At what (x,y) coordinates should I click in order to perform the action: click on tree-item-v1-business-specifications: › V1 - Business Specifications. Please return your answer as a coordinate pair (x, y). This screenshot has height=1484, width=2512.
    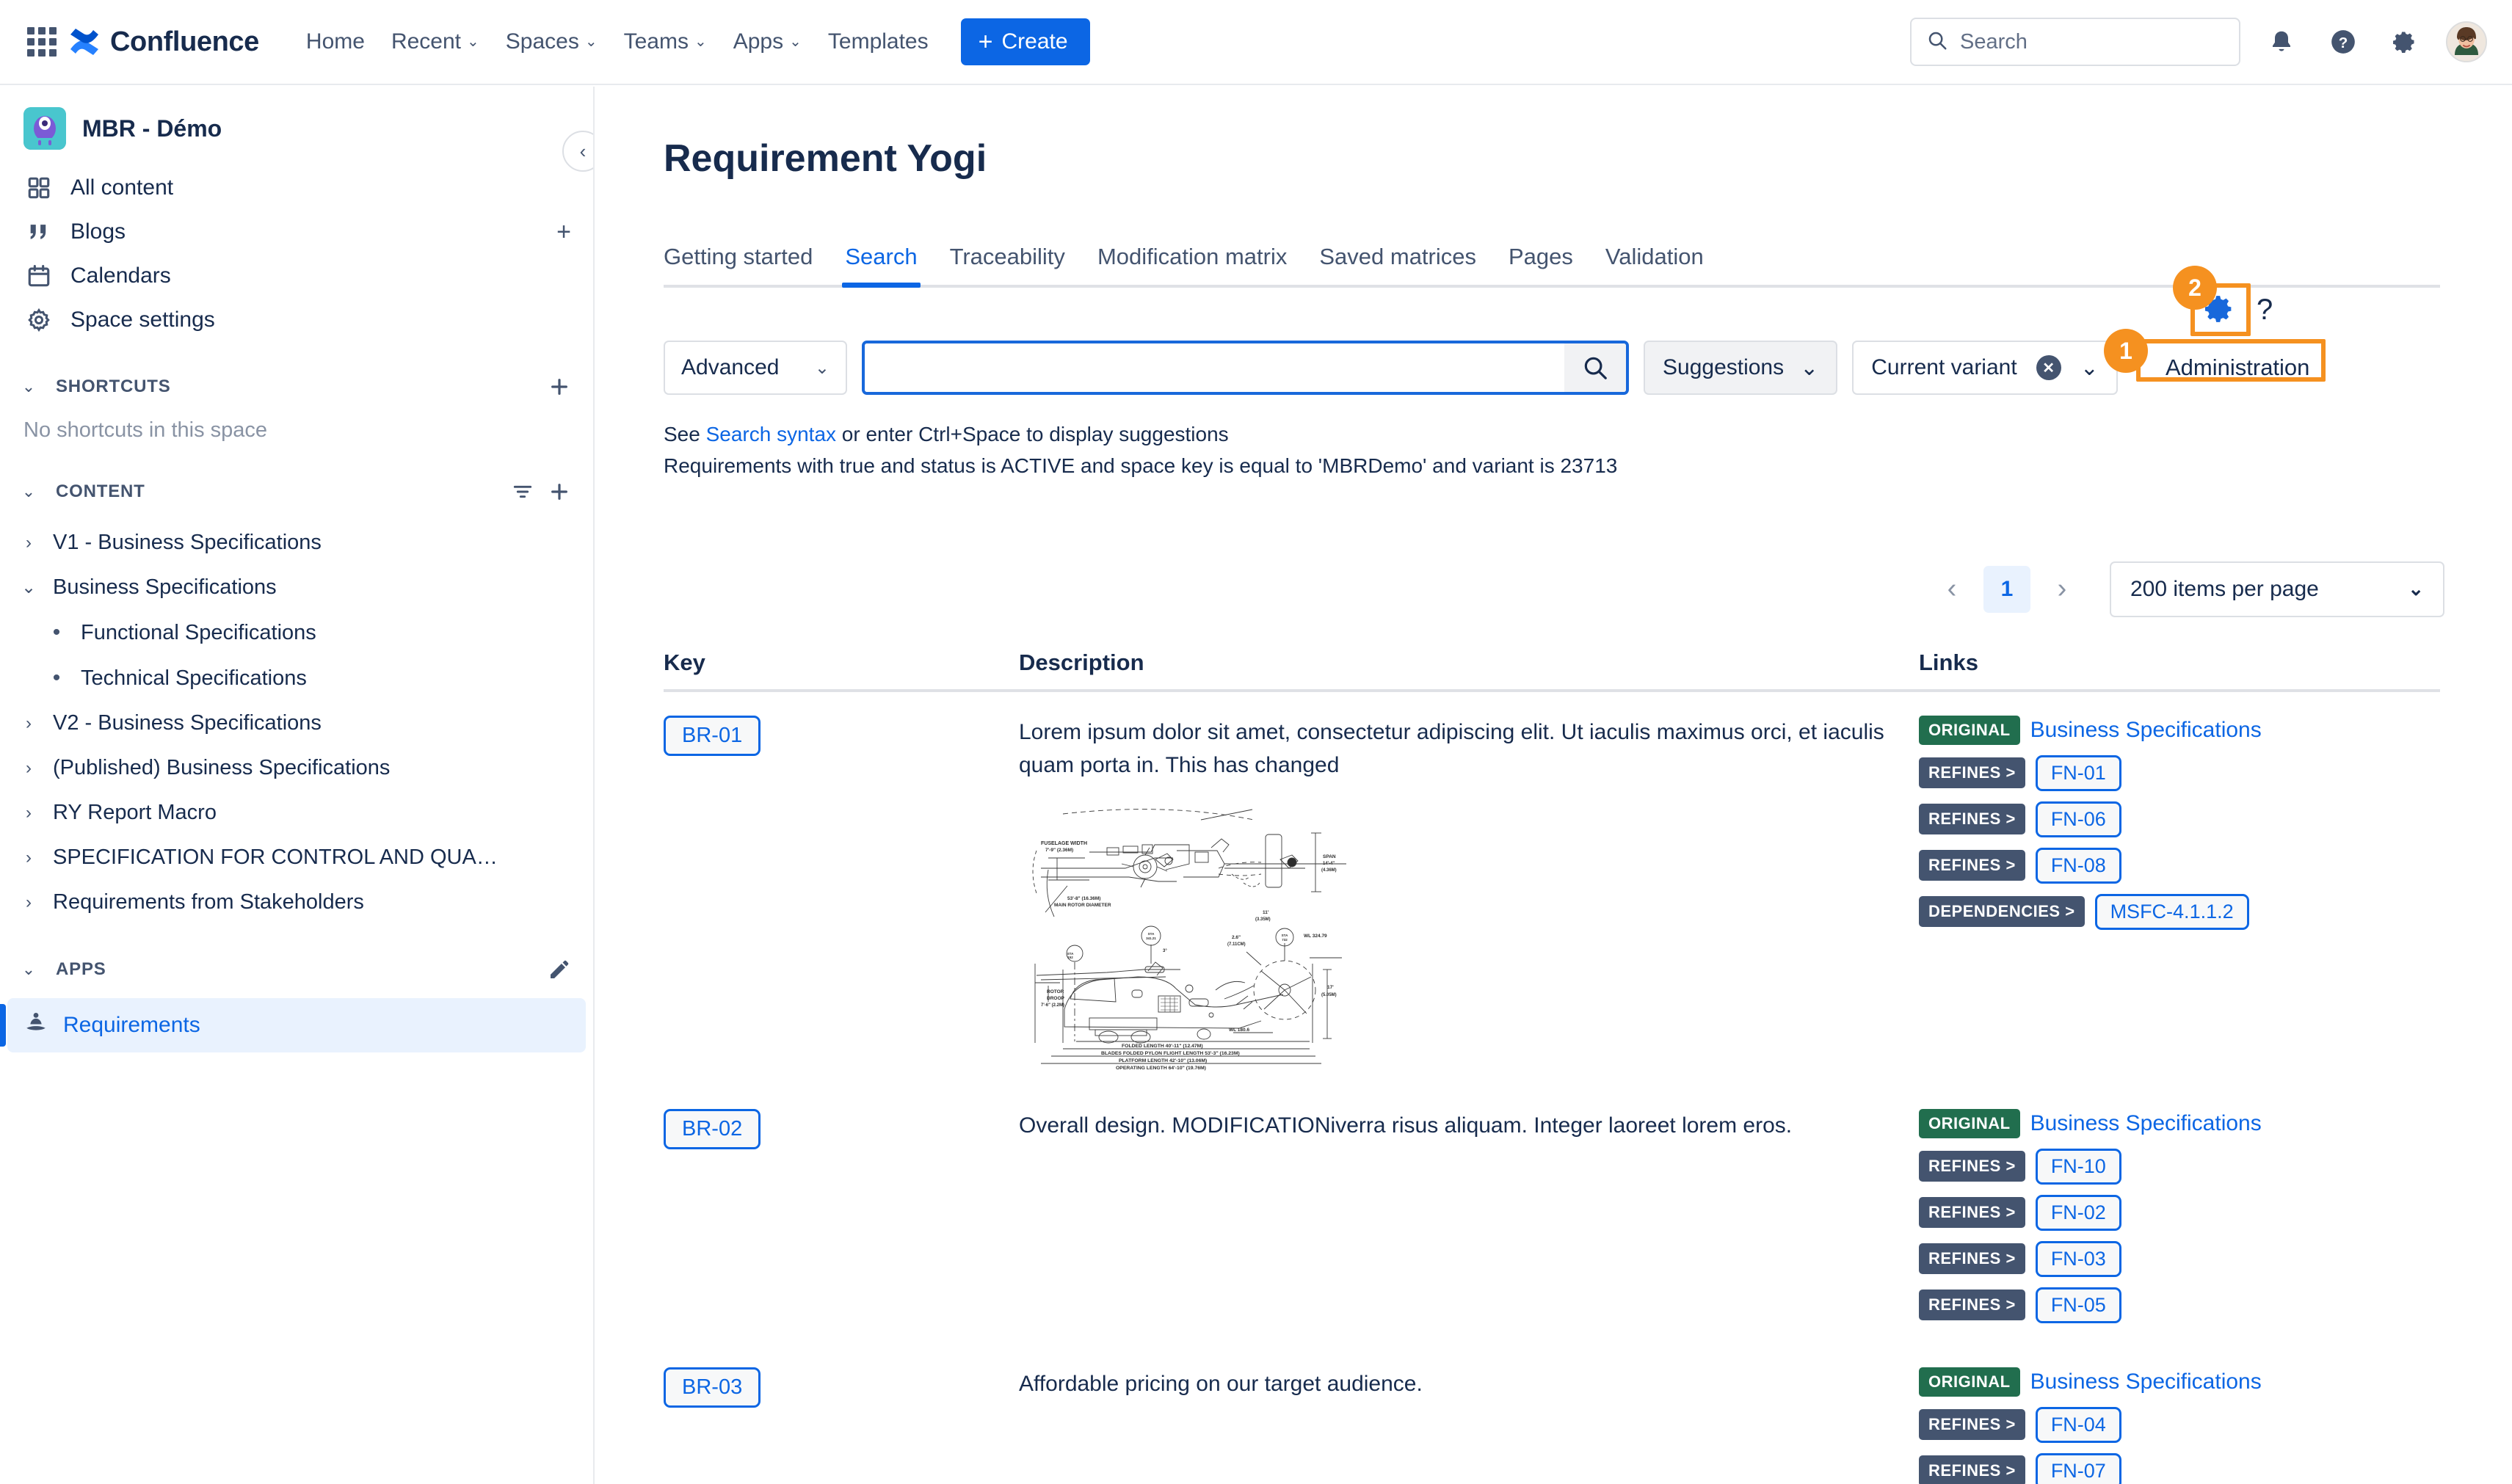
    Looking at the image, I should click on (296, 542).